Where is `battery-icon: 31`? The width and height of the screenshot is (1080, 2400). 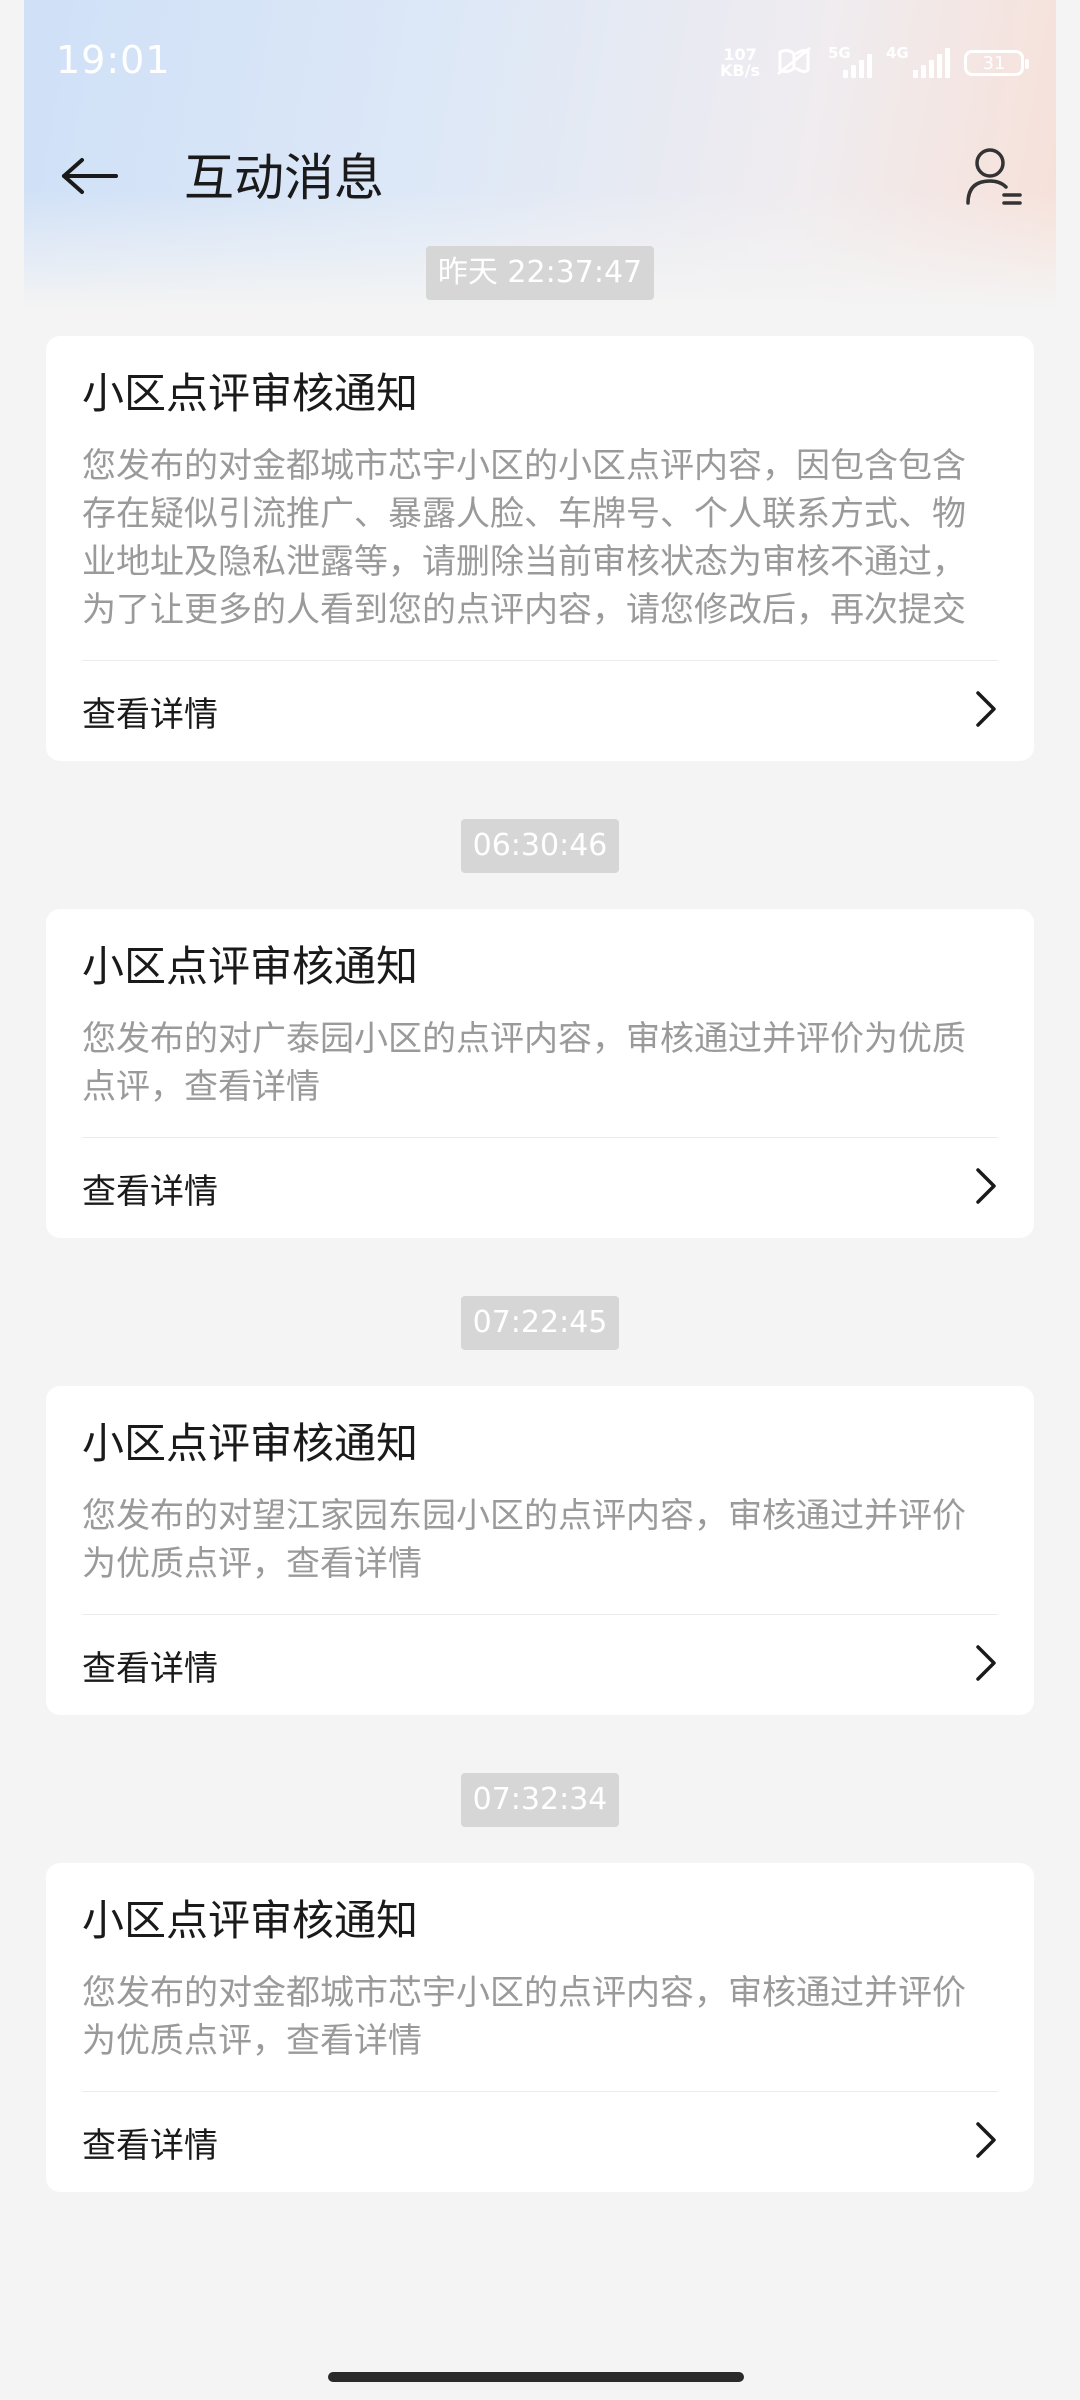 battery-icon: 31 is located at coordinates (996, 63).